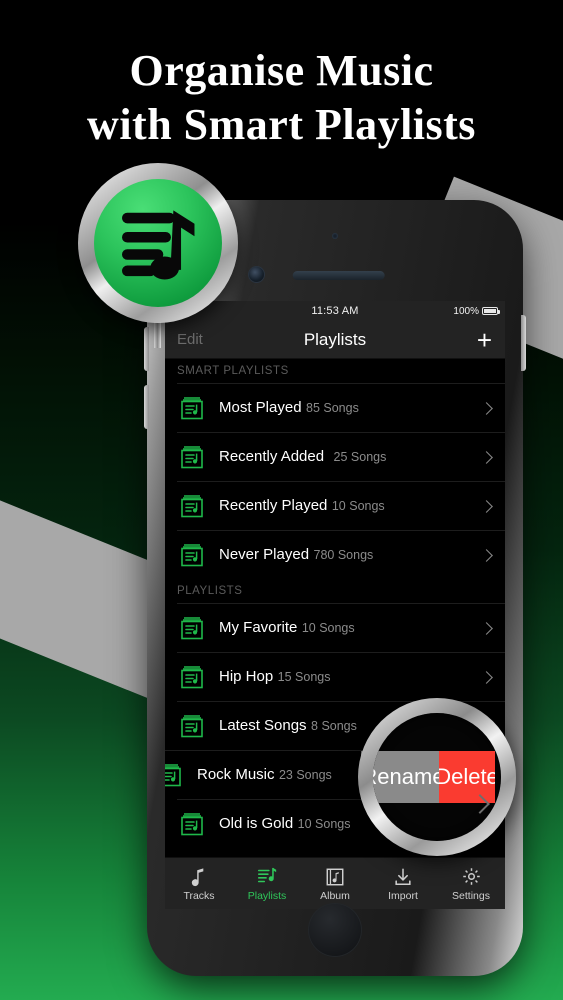 This screenshot has height=1000, width=563. What do you see at coordinates (350, 677) in the screenshot?
I see `list-item-texts: Hip Hop 15 Songs` at bounding box center [350, 677].